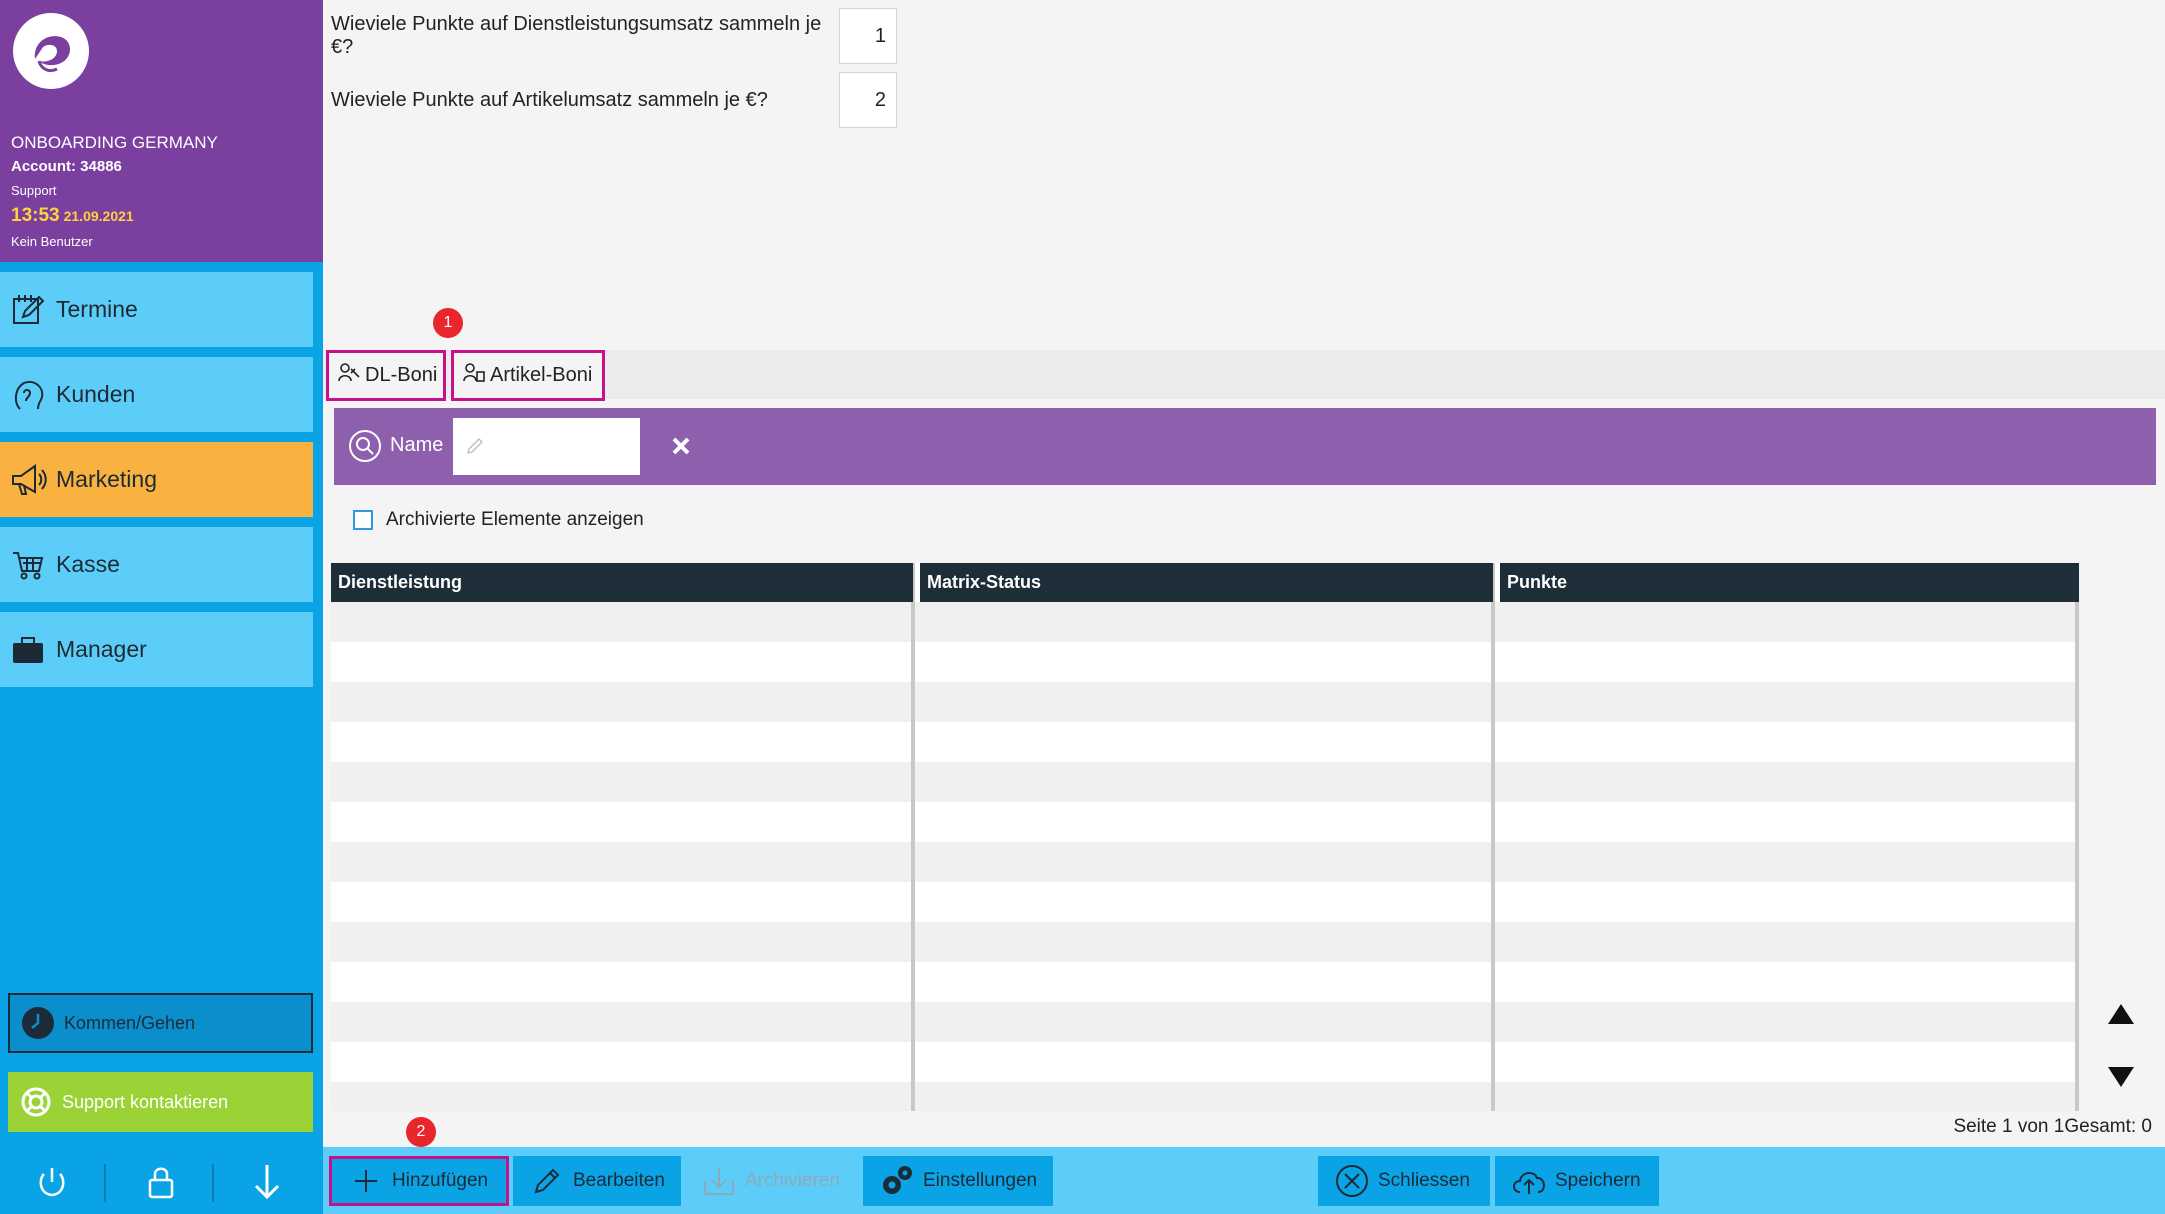 The image size is (2165, 1214). I want to click on edit-button: Bearbeiten, so click(597, 1181).